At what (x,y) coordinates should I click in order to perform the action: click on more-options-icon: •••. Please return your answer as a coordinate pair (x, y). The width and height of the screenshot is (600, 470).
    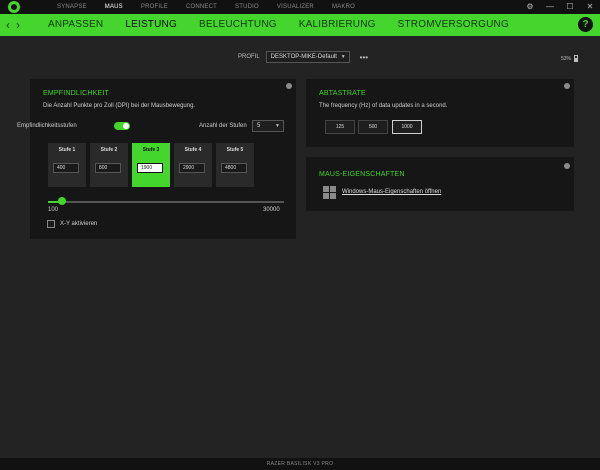
    Looking at the image, I should click on (364, 57).